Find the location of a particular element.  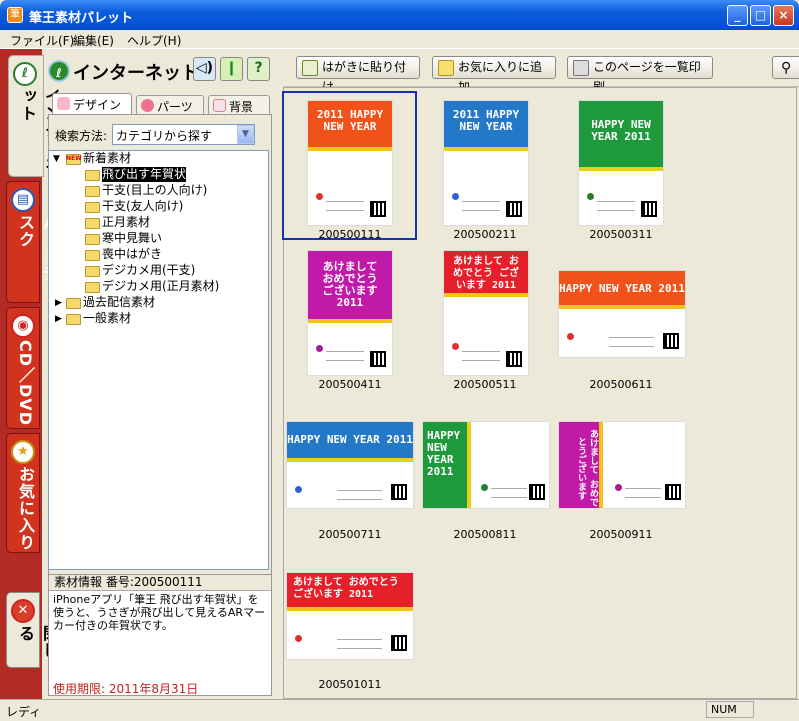

menu-help: ヘルプ(H) is located at coordinates (154, 40).